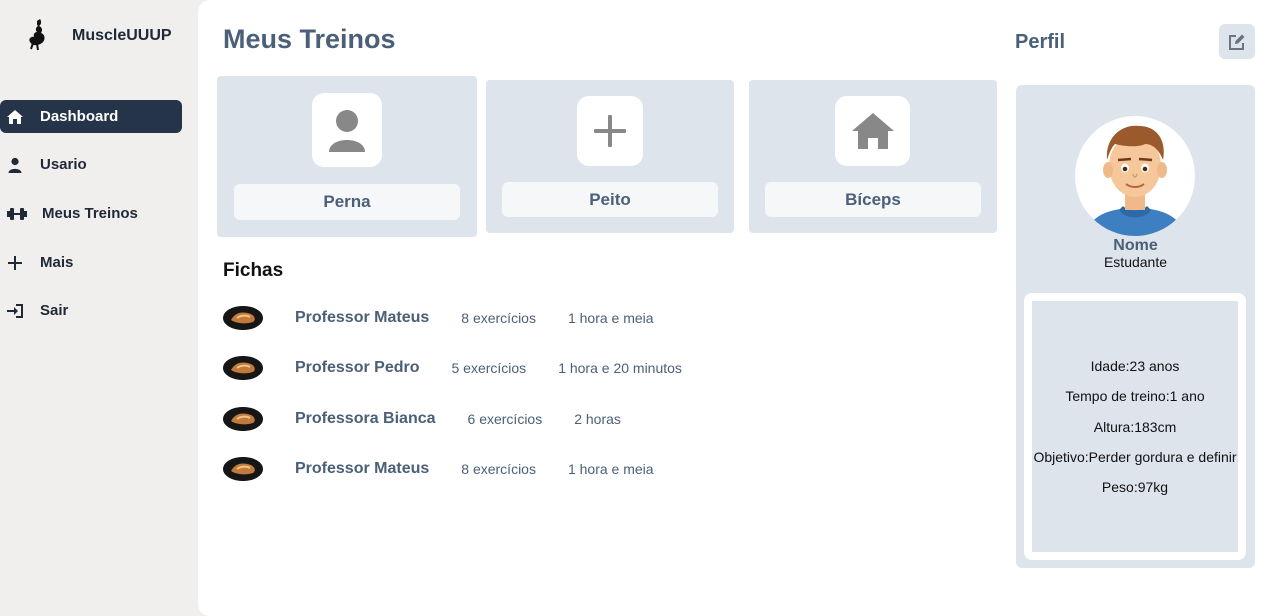  I want to click on edit-profile-button, so click(1237, 41).